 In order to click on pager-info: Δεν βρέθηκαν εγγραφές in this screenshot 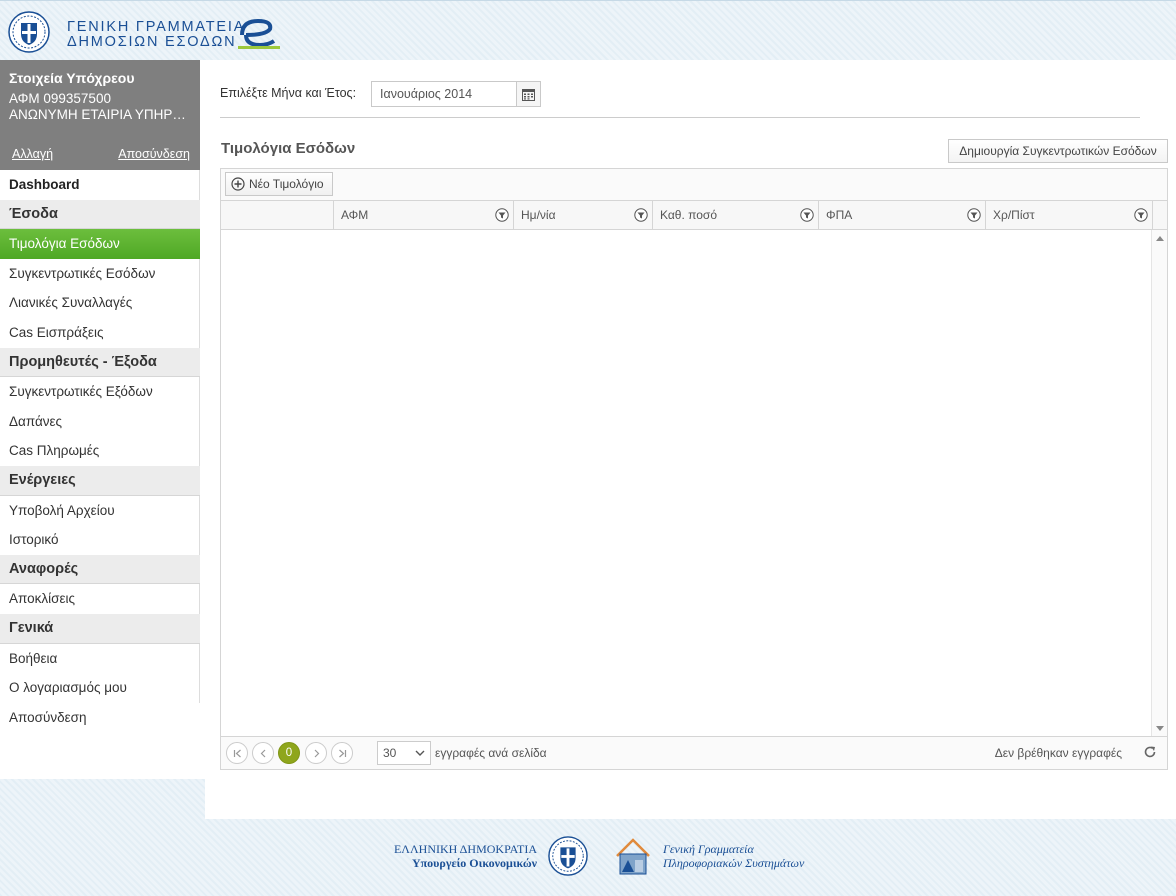, I will do `click(1058, 753)`.